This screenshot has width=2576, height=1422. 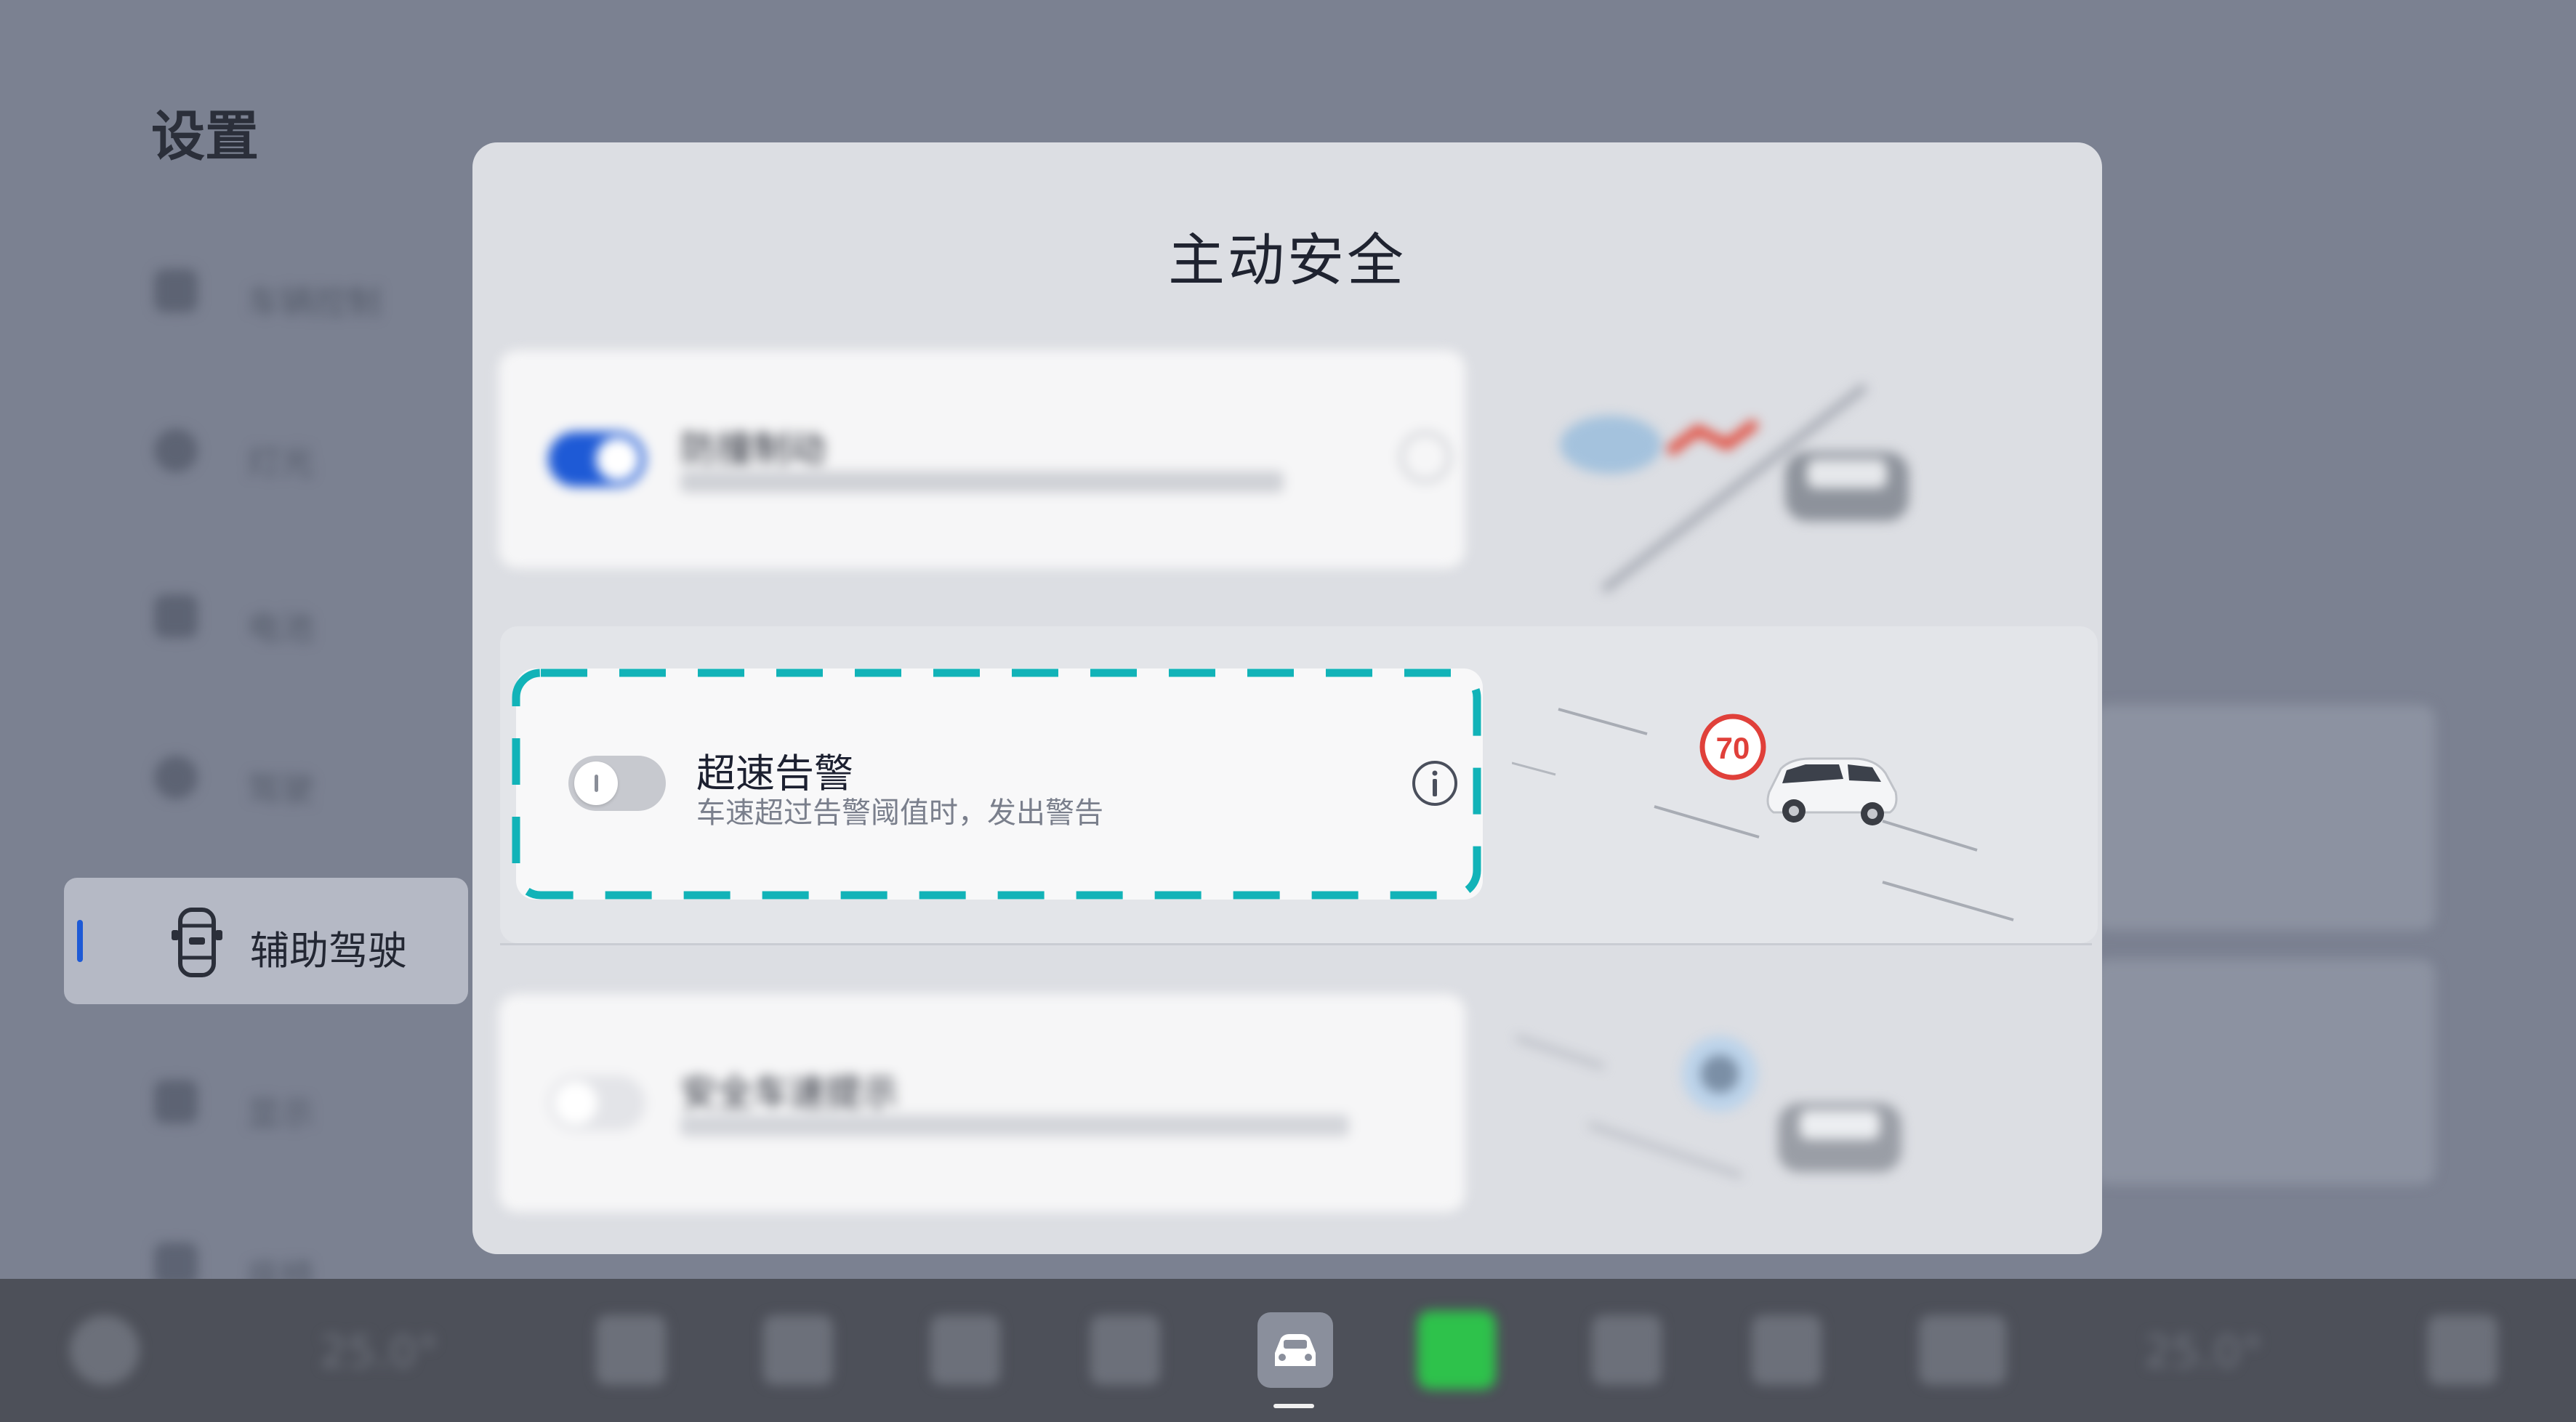 I want to click on left-temperature: 25.0°, so click(x=379, y=1353).